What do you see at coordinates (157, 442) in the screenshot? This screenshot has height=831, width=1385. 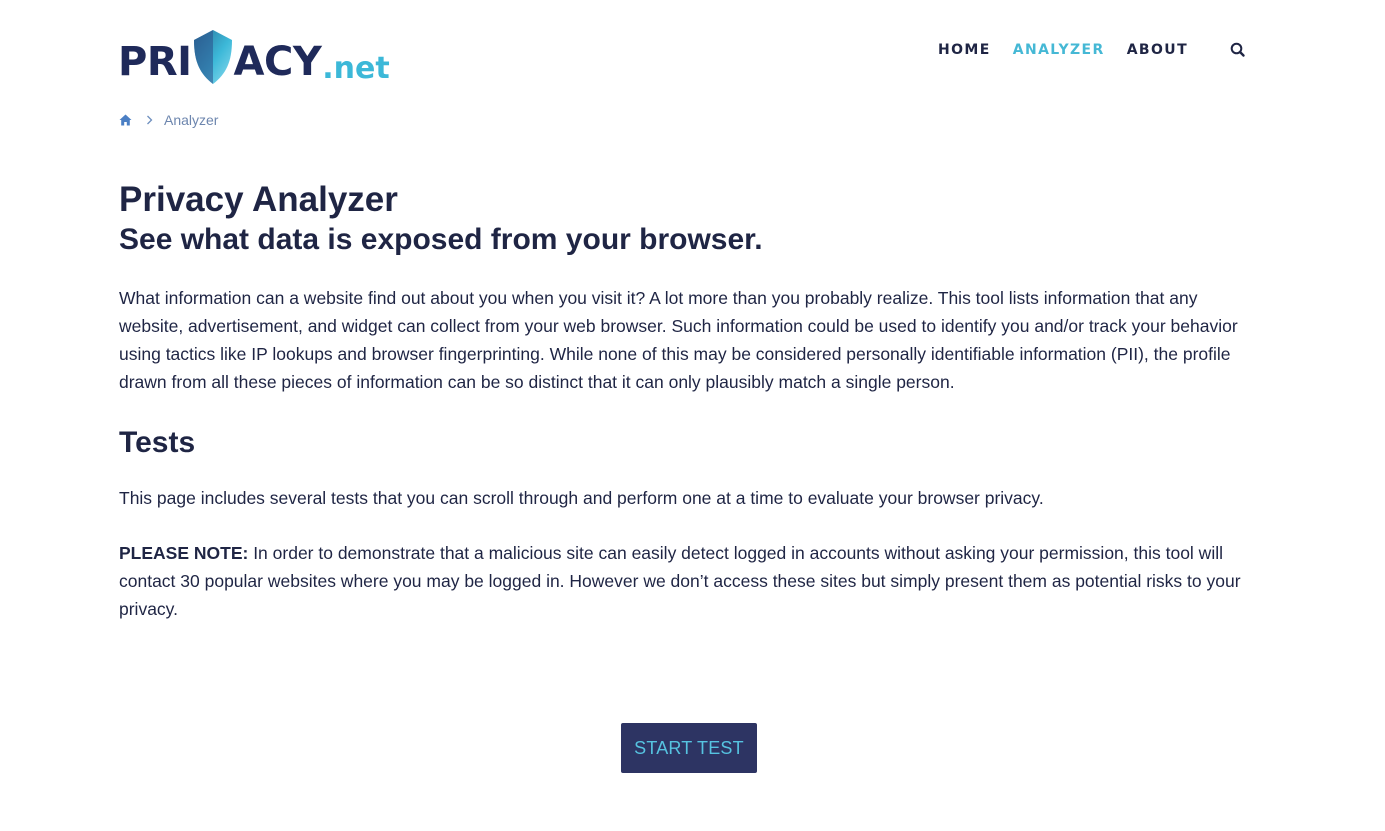 I see `tests-heading: Tests` at bounding box center [157, 442].